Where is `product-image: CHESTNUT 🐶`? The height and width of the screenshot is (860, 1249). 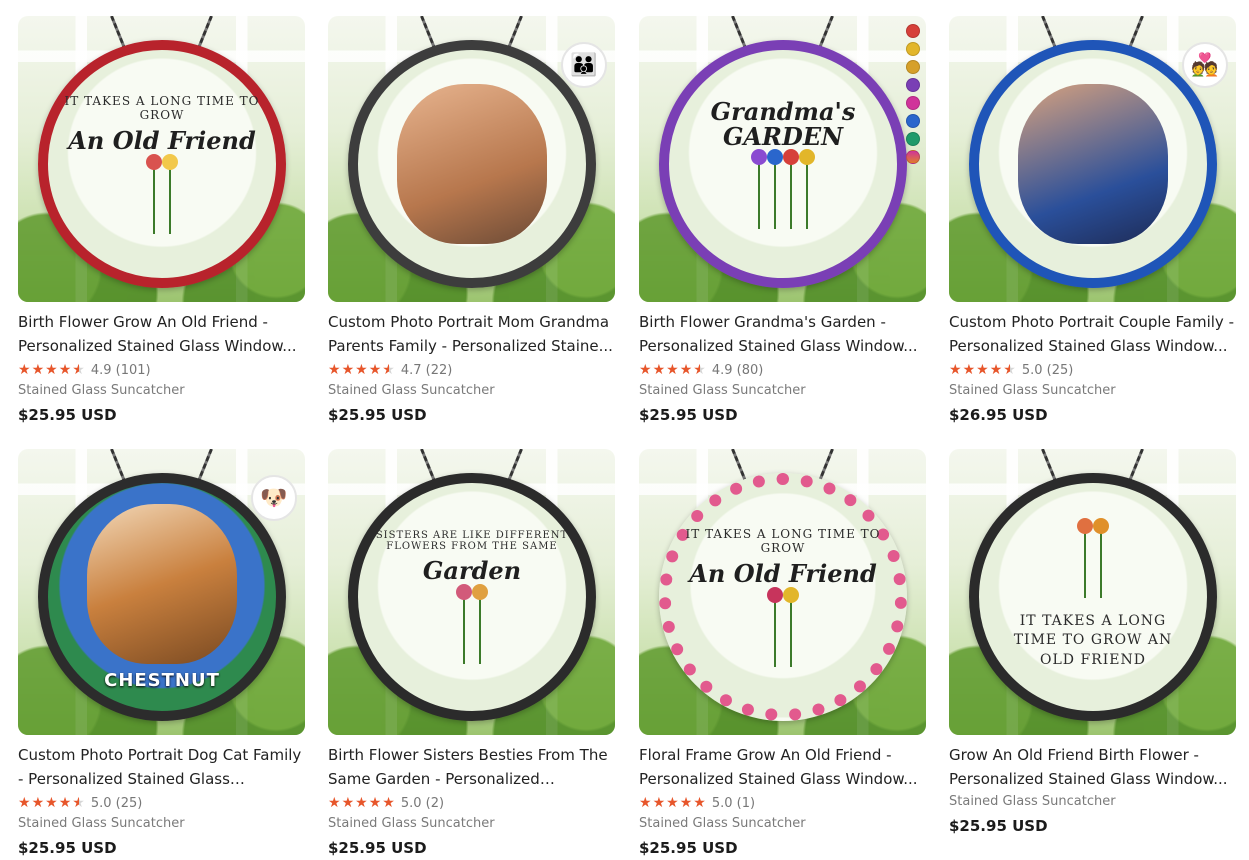 product-image: CHESTNUT 🐶 is located at coordinates (161, 592).